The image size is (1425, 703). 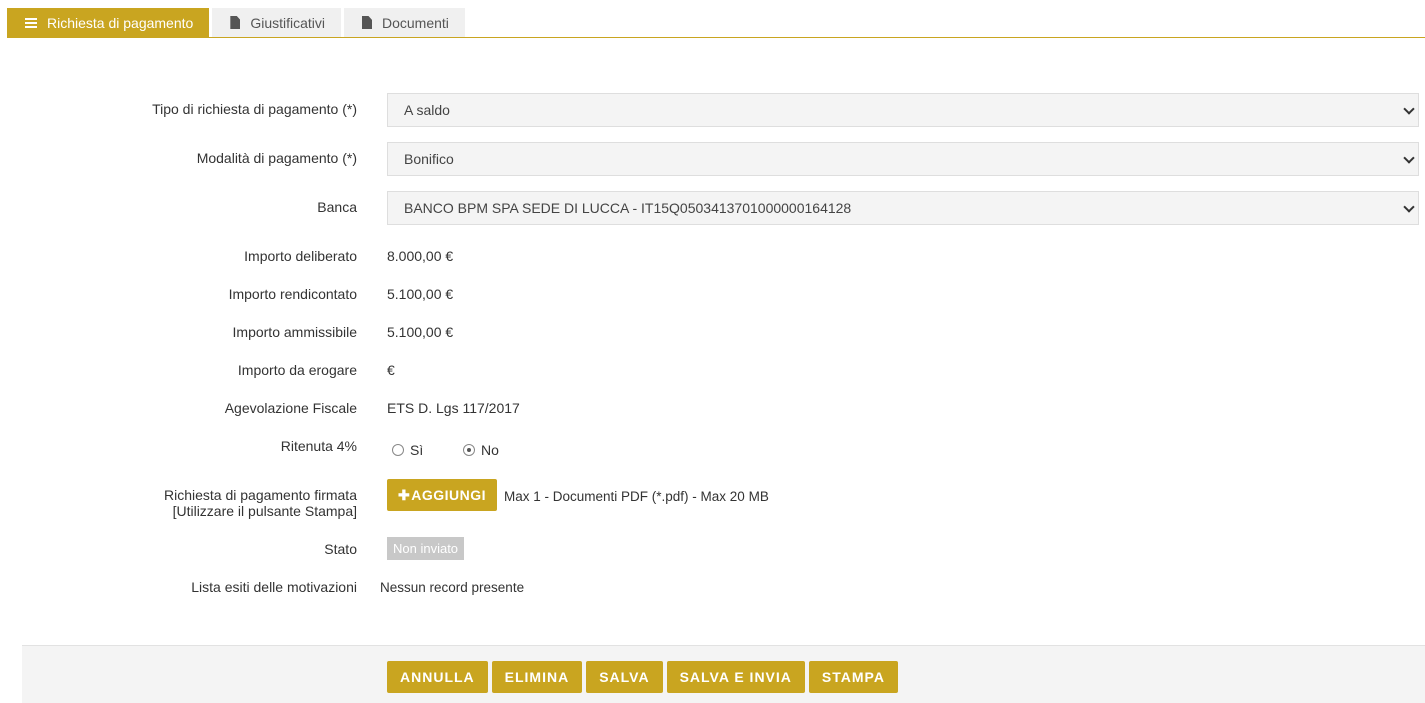 I want to click on banca-label: Banca, so click(x=337, y=207).